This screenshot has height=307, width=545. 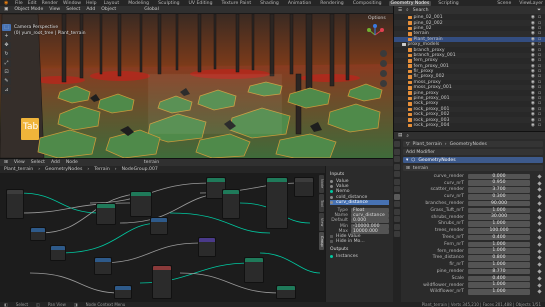 I want to click on blender-logo-icon: ◉, so click(x=7, y=3).